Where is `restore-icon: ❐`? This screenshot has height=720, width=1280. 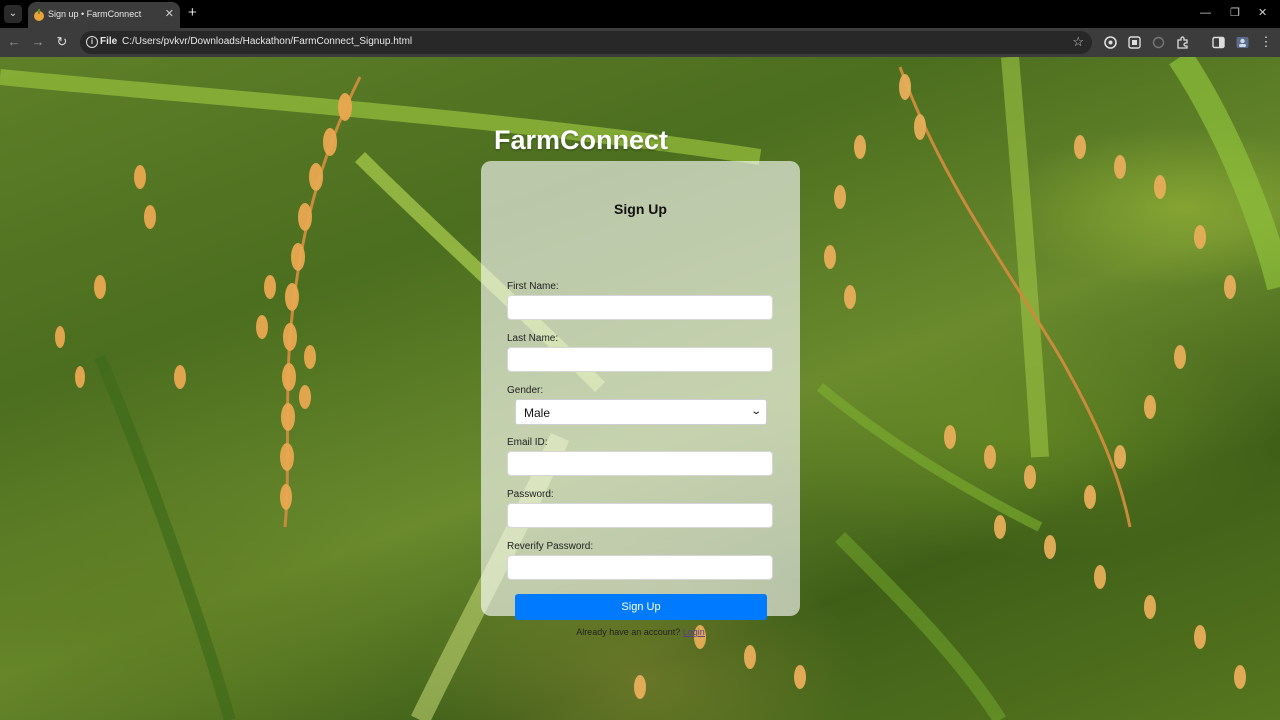
restore-icon: ❐ is located at coordinates (1235, 13).